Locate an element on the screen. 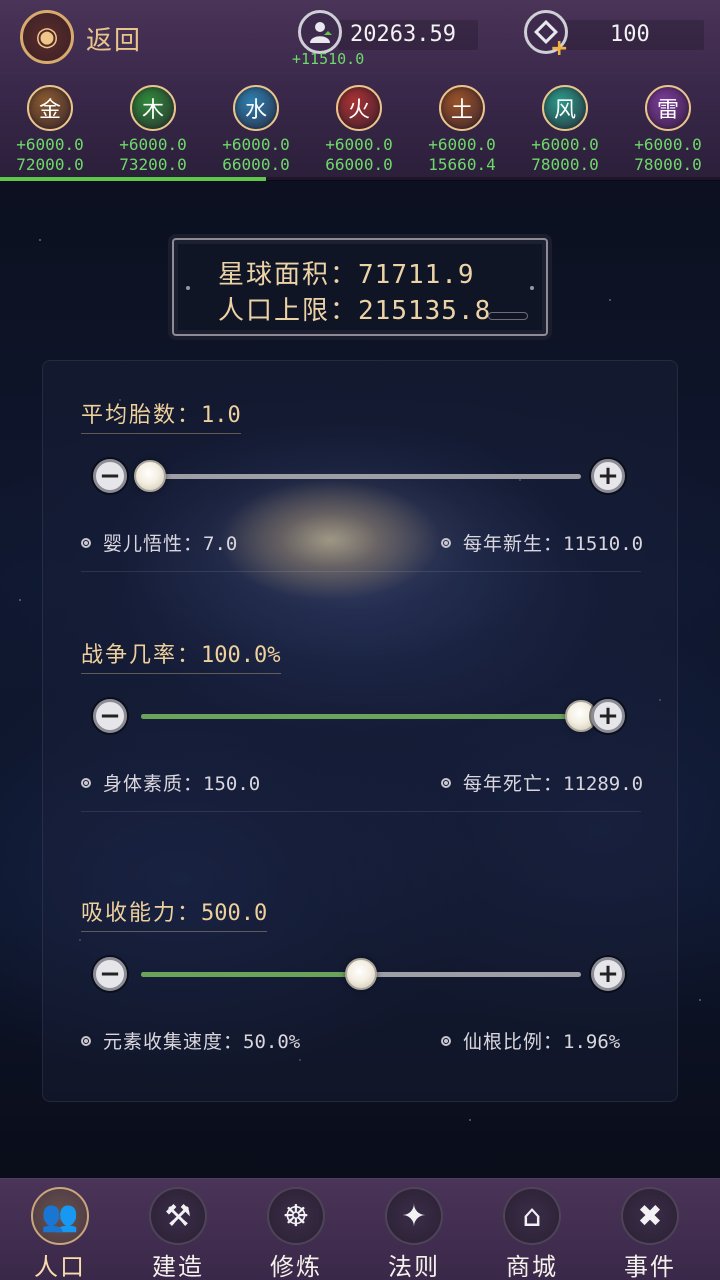 The width and height of the screenshot is (720, 1280). section-value: 500.0 is located at coordinates (234, 913).